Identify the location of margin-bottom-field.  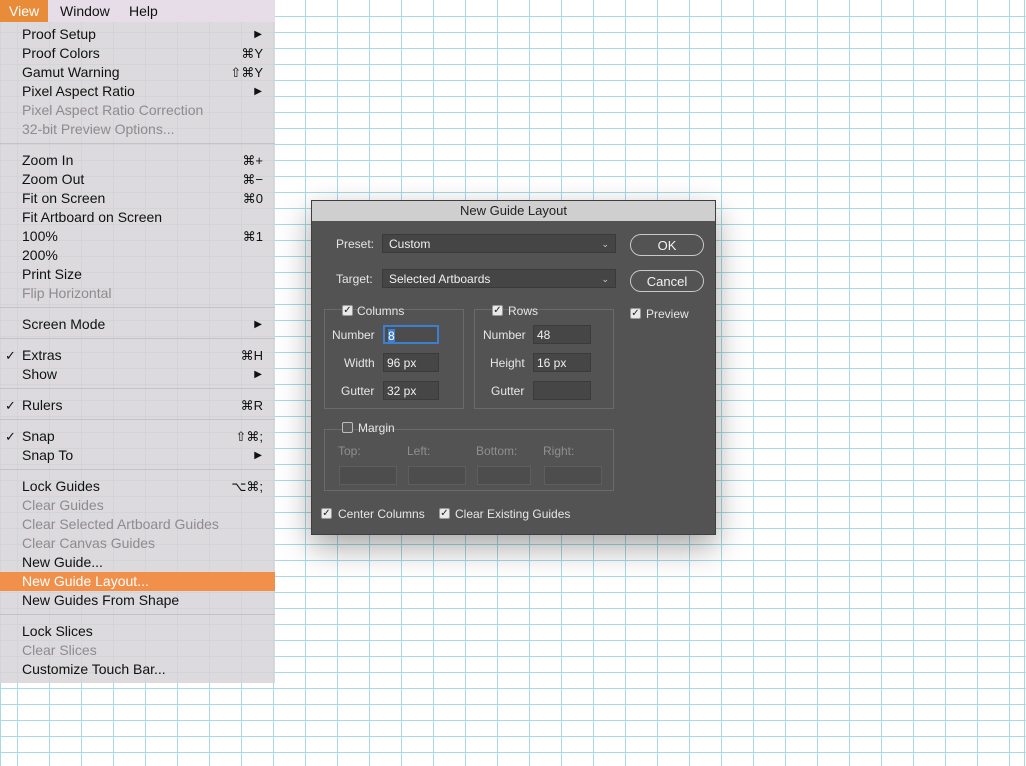
(504, 475).